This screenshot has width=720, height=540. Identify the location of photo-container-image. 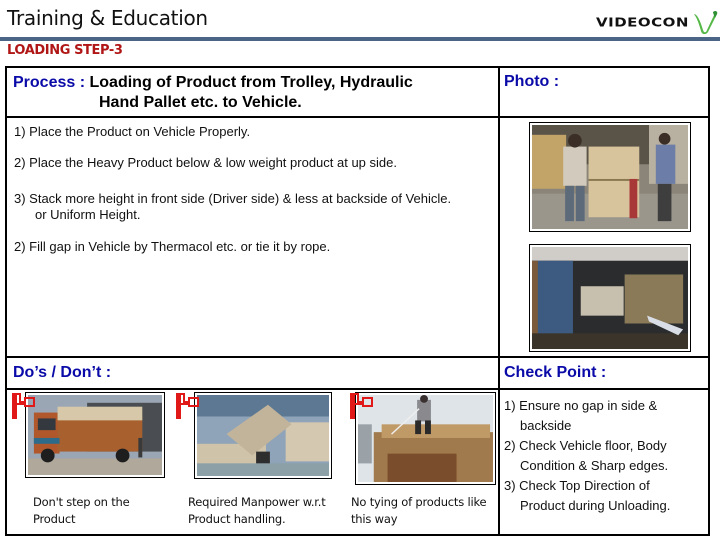
(610, 298).